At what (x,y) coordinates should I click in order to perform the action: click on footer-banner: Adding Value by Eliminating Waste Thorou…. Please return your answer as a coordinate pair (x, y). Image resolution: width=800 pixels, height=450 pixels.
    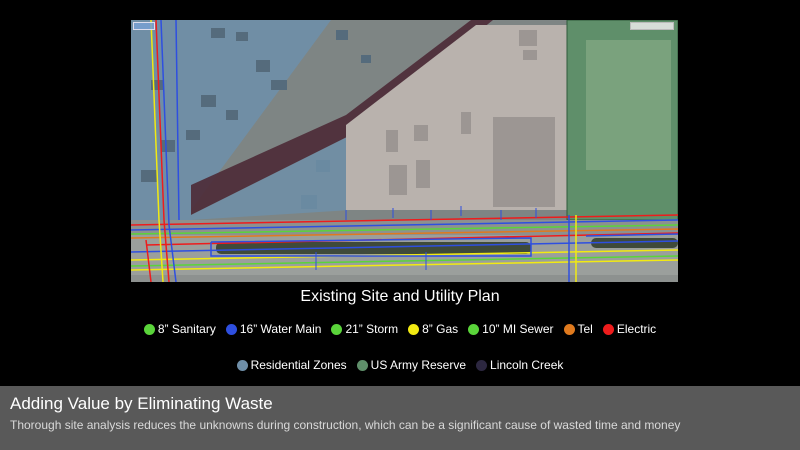
    Looking at the image, I should click on (400, 418).